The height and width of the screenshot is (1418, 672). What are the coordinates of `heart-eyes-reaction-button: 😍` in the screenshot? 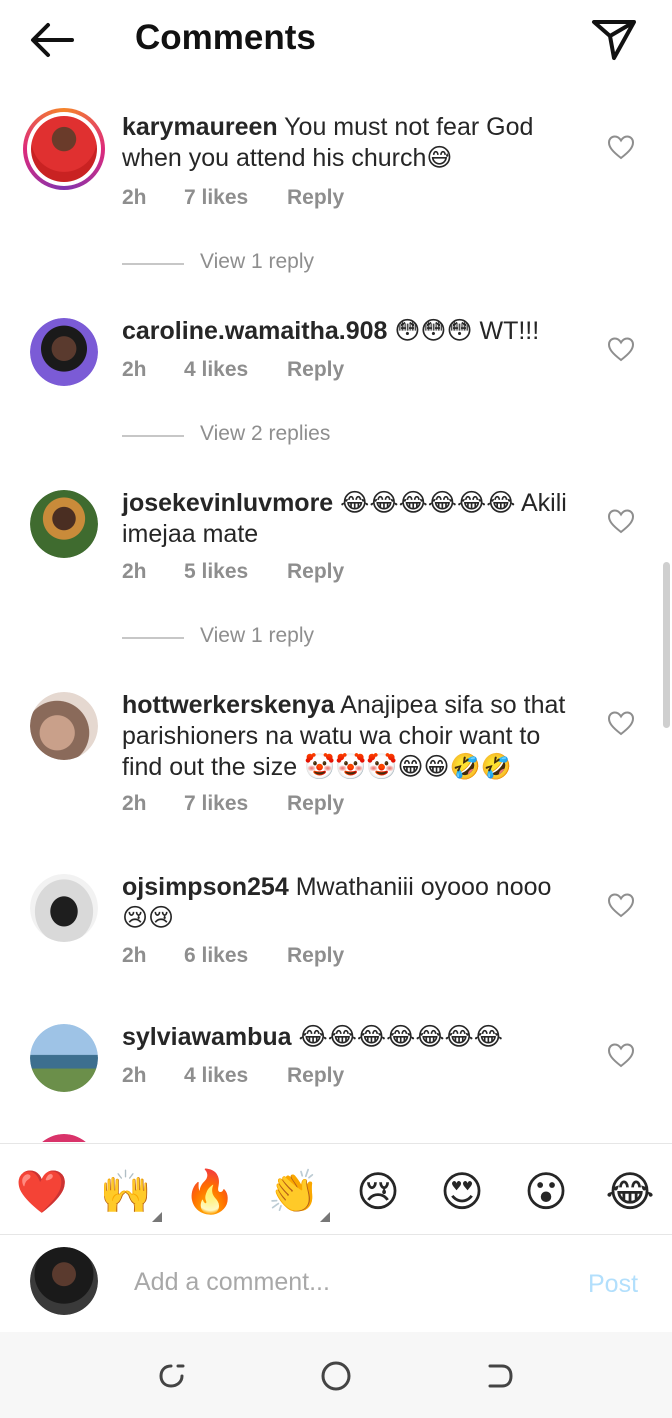 It's located at (462, 1192).